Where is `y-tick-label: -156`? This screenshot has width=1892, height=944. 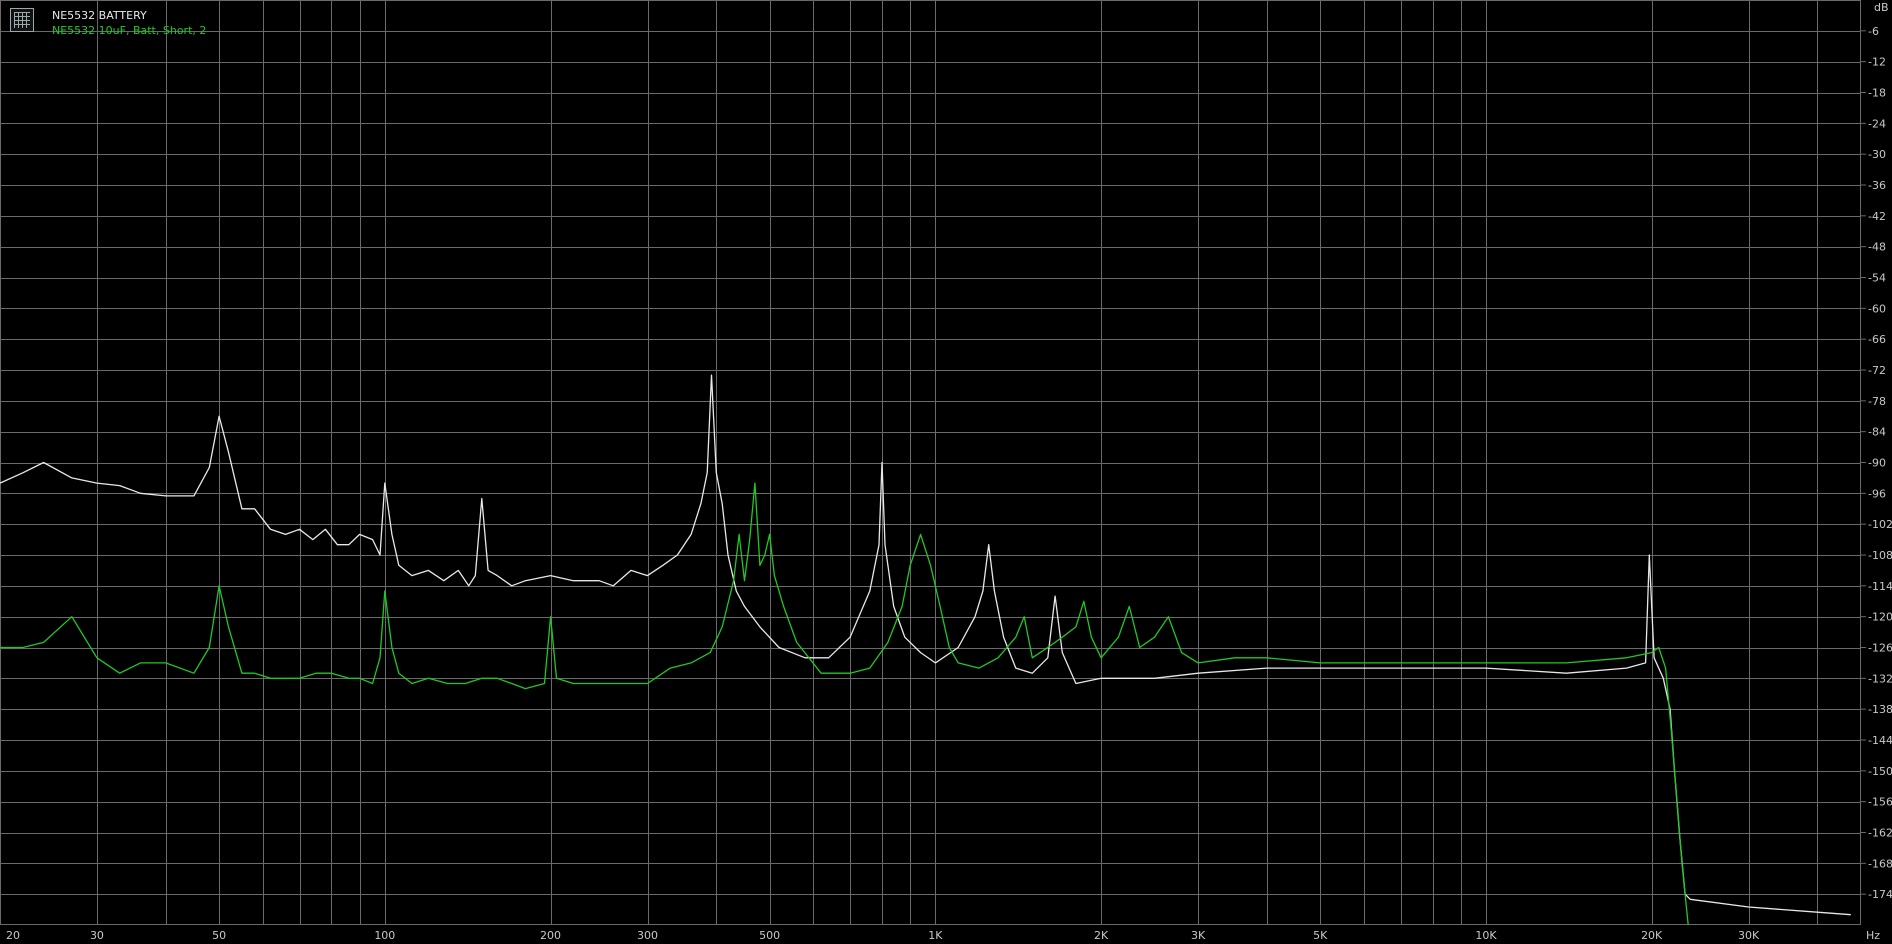
y-tick-label: -156 is located at coordinates (1880, 802).